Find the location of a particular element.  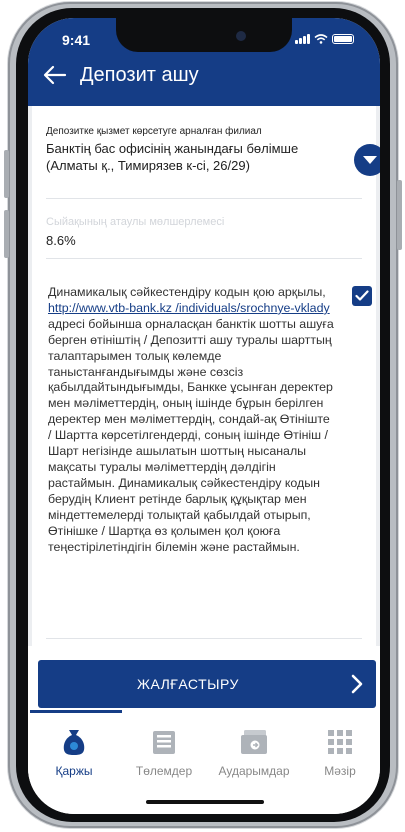

notch is located at coordinates (204, 35).